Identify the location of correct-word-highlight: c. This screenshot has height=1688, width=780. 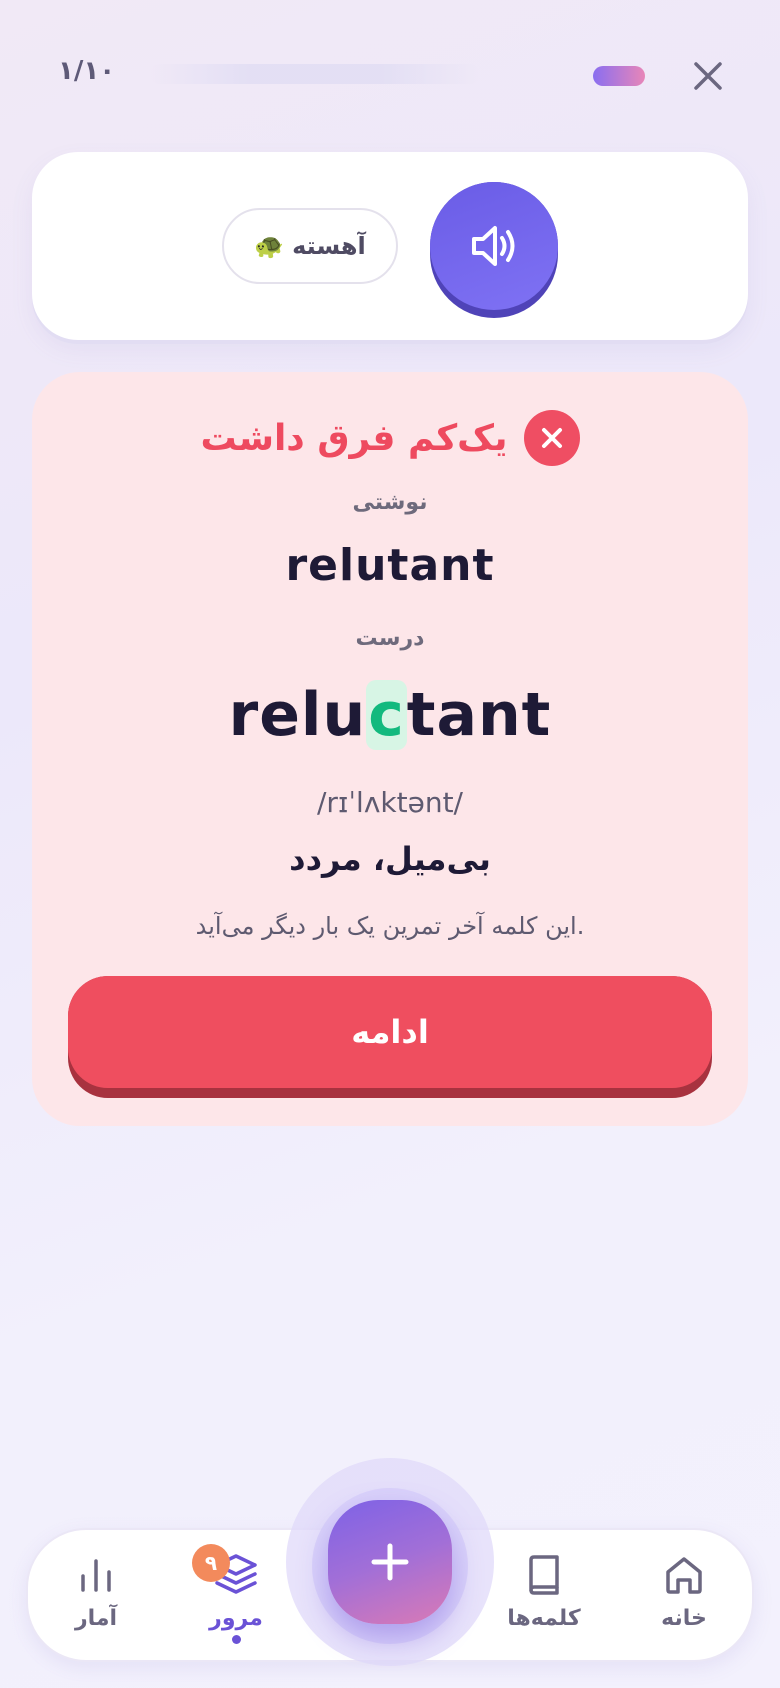
(386, 715).